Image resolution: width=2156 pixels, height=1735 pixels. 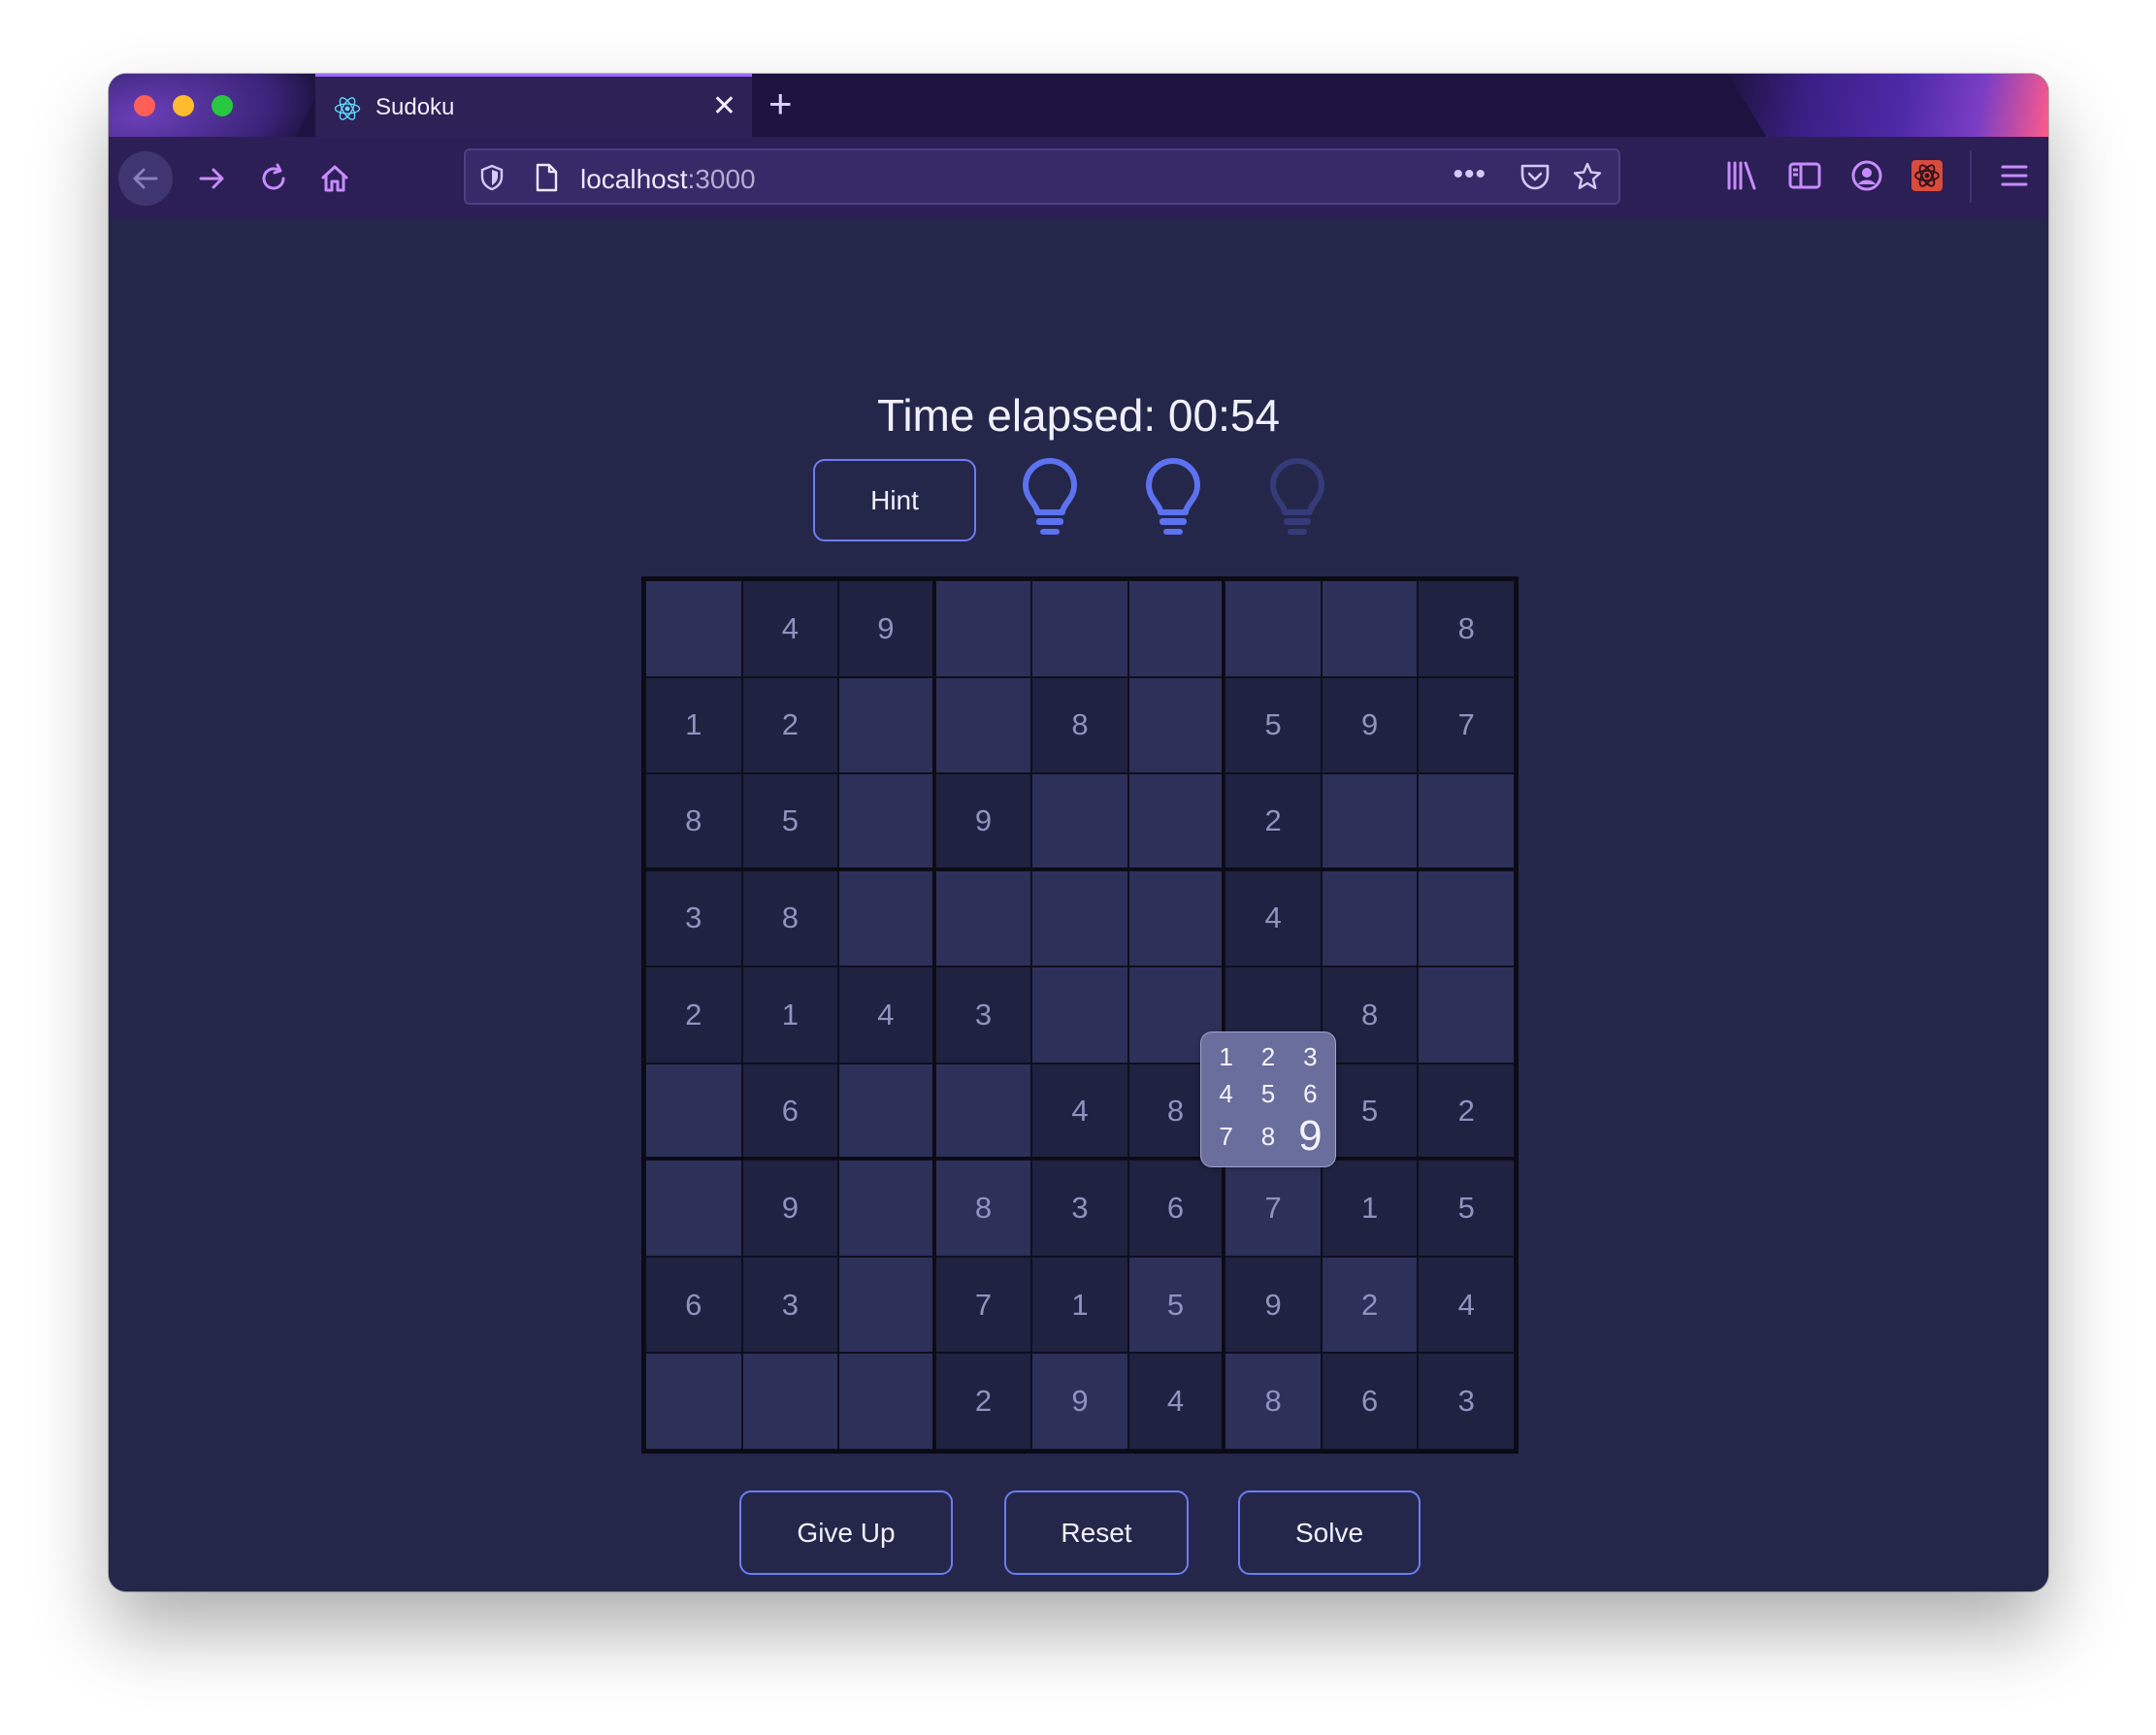 What do you see at coordinates (533, 106) in the screenshot?
I see `tab-sudoku: Sudoku ✕` at bounding box center [533, 106].